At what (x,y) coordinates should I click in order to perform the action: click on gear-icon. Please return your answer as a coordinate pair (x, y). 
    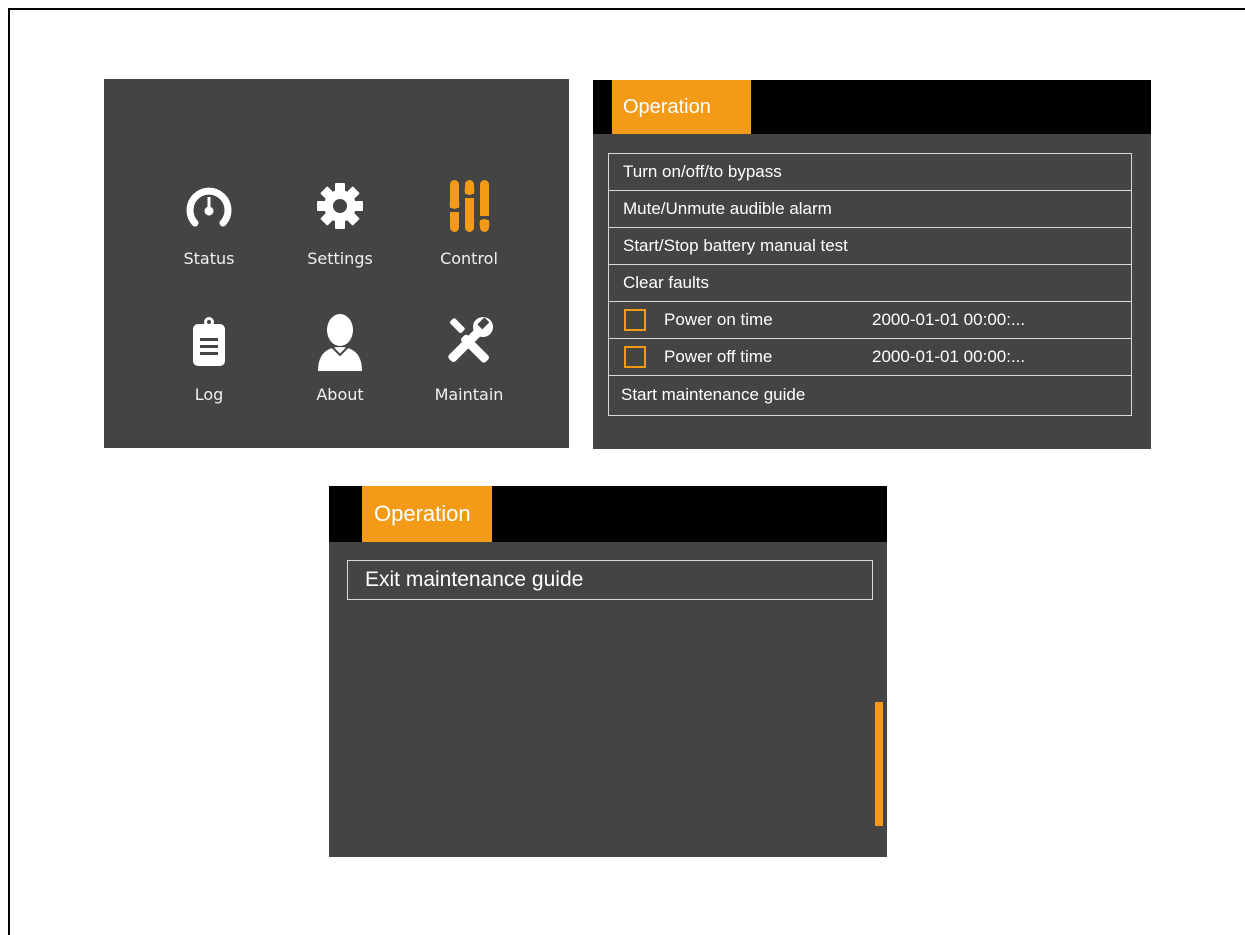
    Looking at the image, I should click on (340, 206).